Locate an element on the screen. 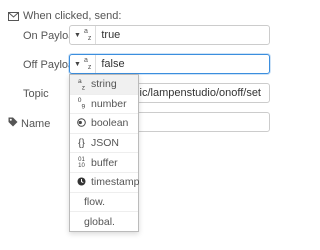  menu-item-label: timestamp is located at coordinates (115, 182).